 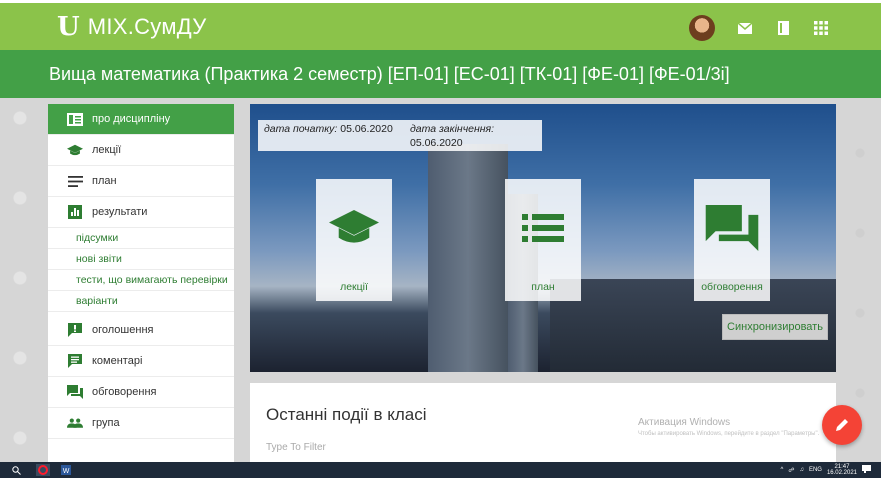 I want to click on apps-grid-icon, so click(x=821, y=28).